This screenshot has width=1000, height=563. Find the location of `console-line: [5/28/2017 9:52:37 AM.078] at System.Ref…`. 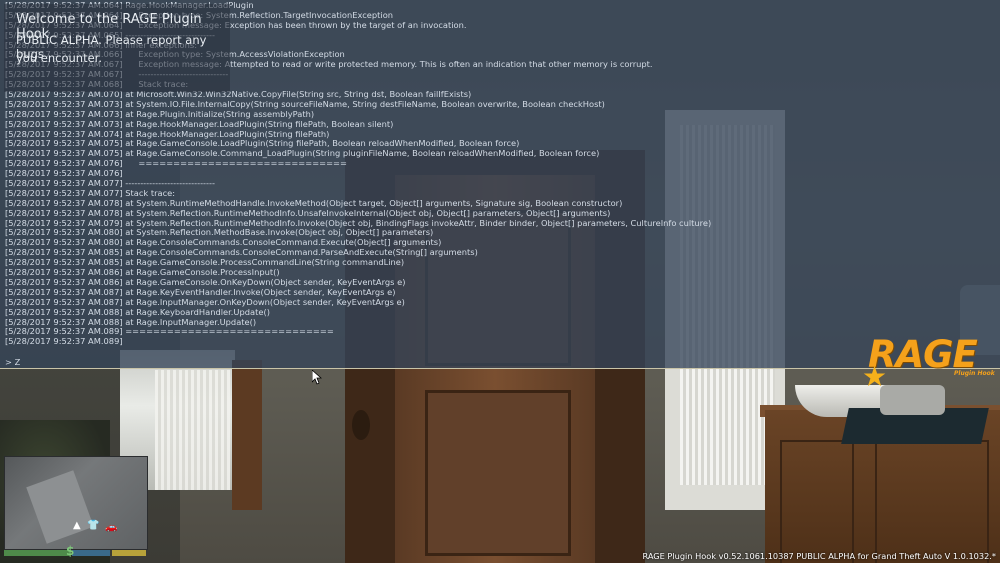

console-line: [5/28/2017 9:52:37 AM.078] at System.Ref… is located at coordinates (308, 213).